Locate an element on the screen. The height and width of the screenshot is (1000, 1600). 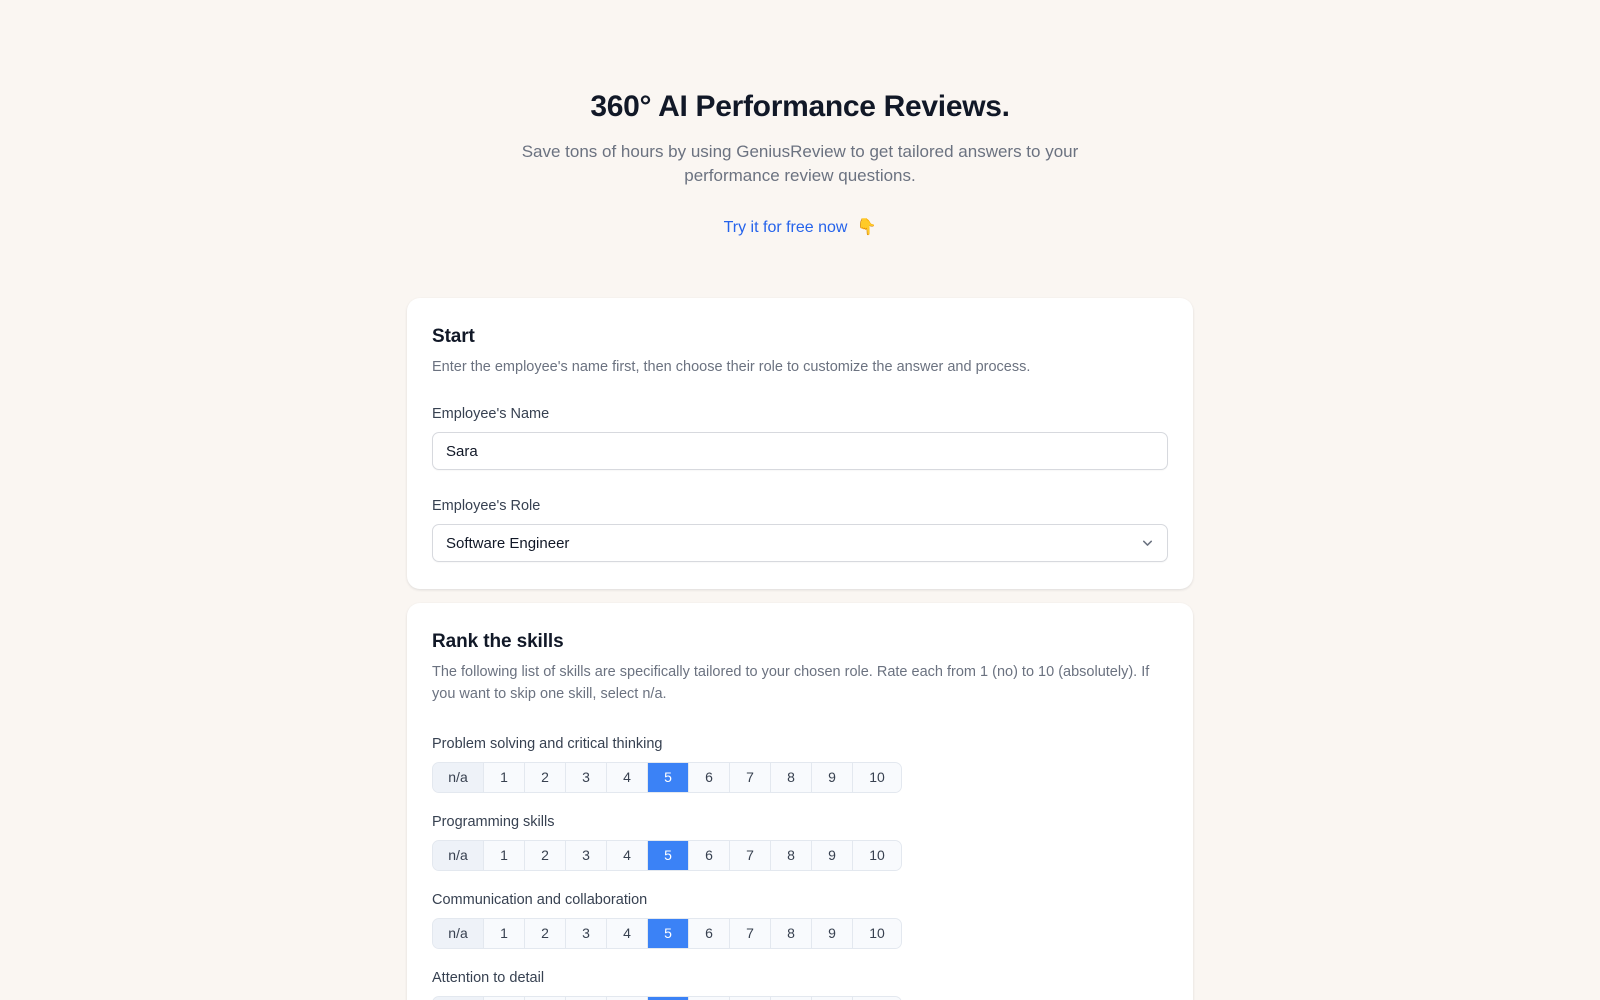
skill-label: Communication and collaboration is located at coordinates (540, 900).